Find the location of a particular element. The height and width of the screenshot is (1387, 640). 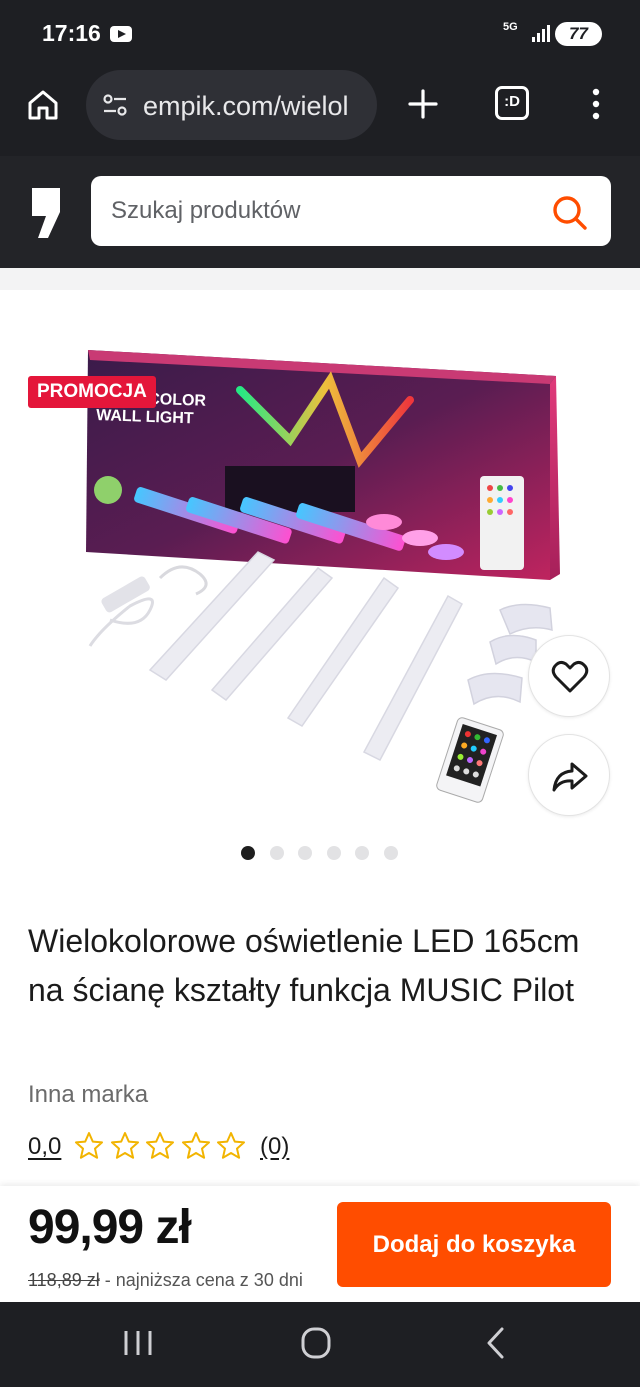

search-icon is located at coordinates (569, 212).